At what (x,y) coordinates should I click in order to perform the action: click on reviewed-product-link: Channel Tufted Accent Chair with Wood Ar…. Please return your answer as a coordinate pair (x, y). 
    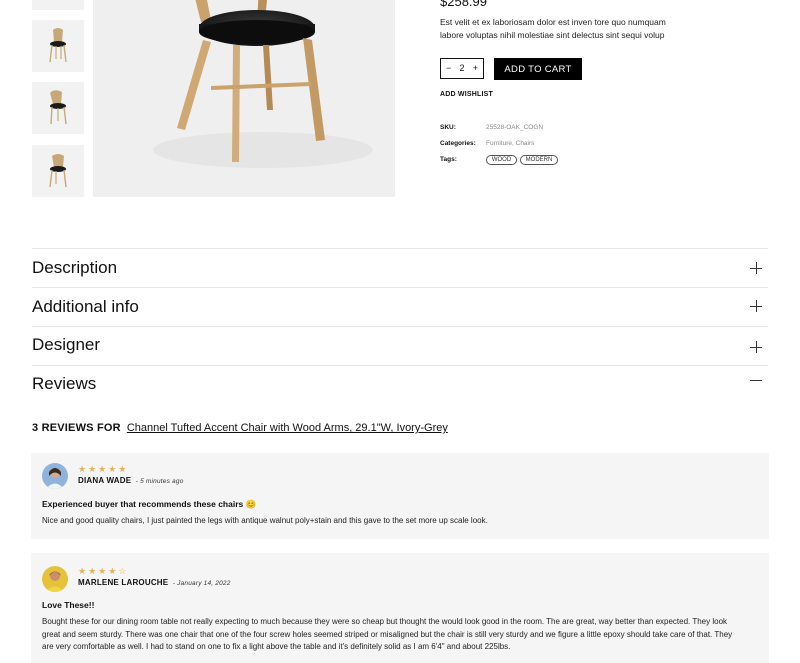
    Looking at the image, I should click on (287, 428).